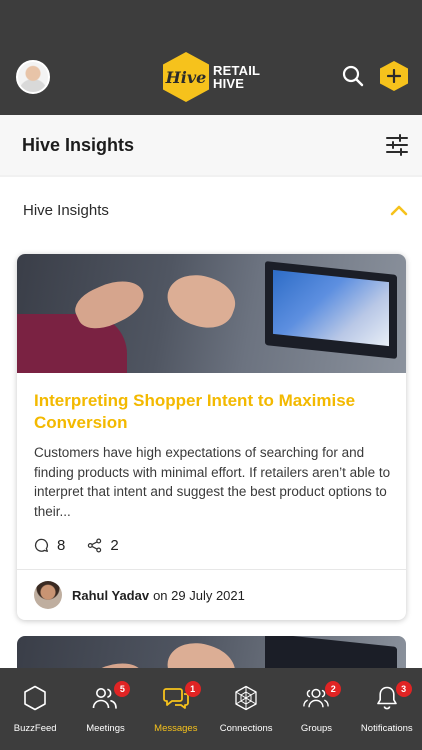  What do you see at coordinates (110, 595) in the screenshot?
I see `author-name: Rahul Yadav` at bounding box center [110, 595].